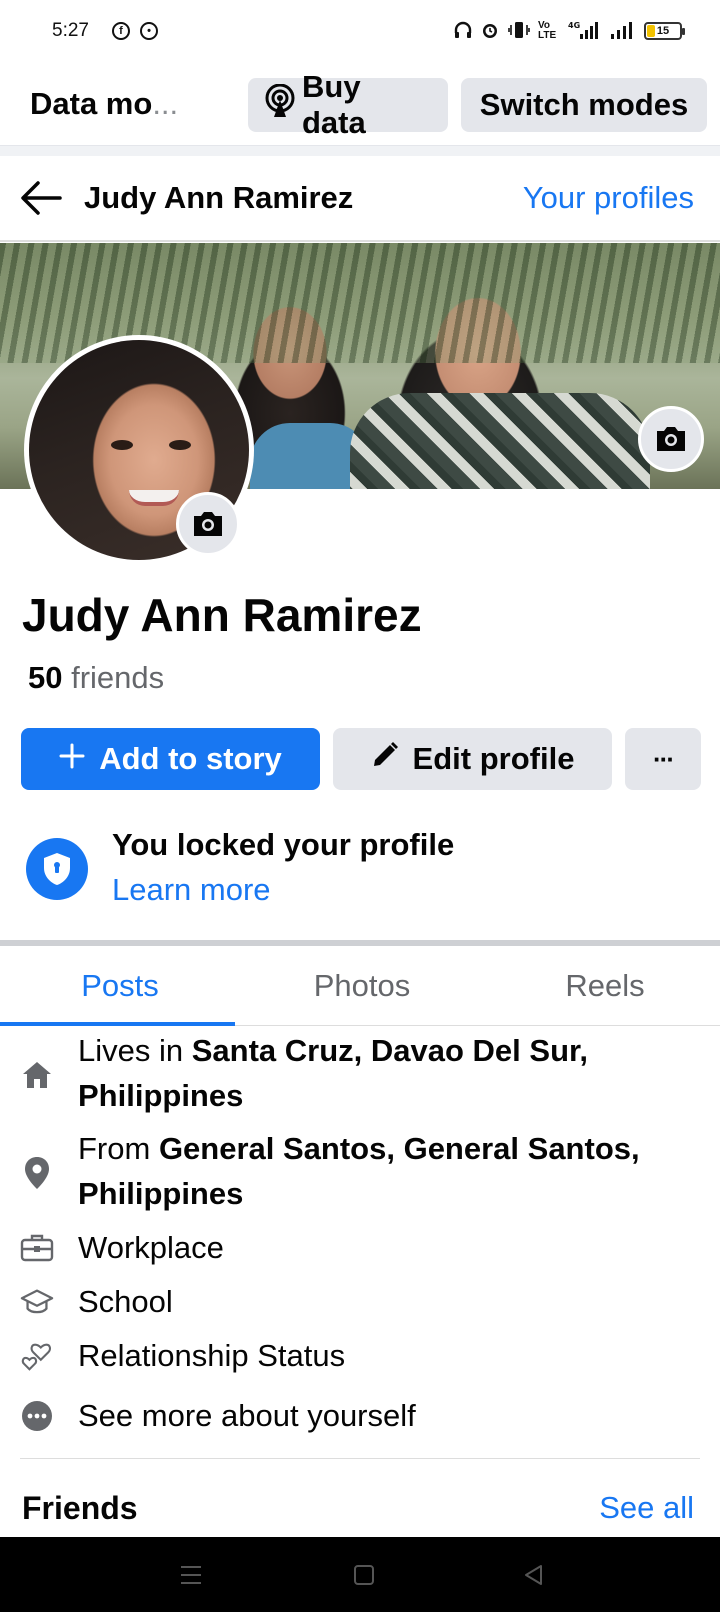 This screenshot has width=720, height=1612. I want to click on signal-4g-icon: 4G, so click(585, 31).